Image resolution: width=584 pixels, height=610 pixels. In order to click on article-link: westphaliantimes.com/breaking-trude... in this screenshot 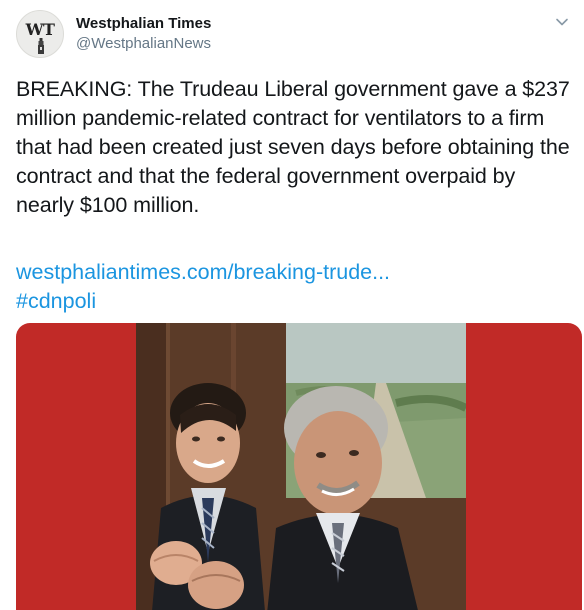, I will do `click(203, 272)`.